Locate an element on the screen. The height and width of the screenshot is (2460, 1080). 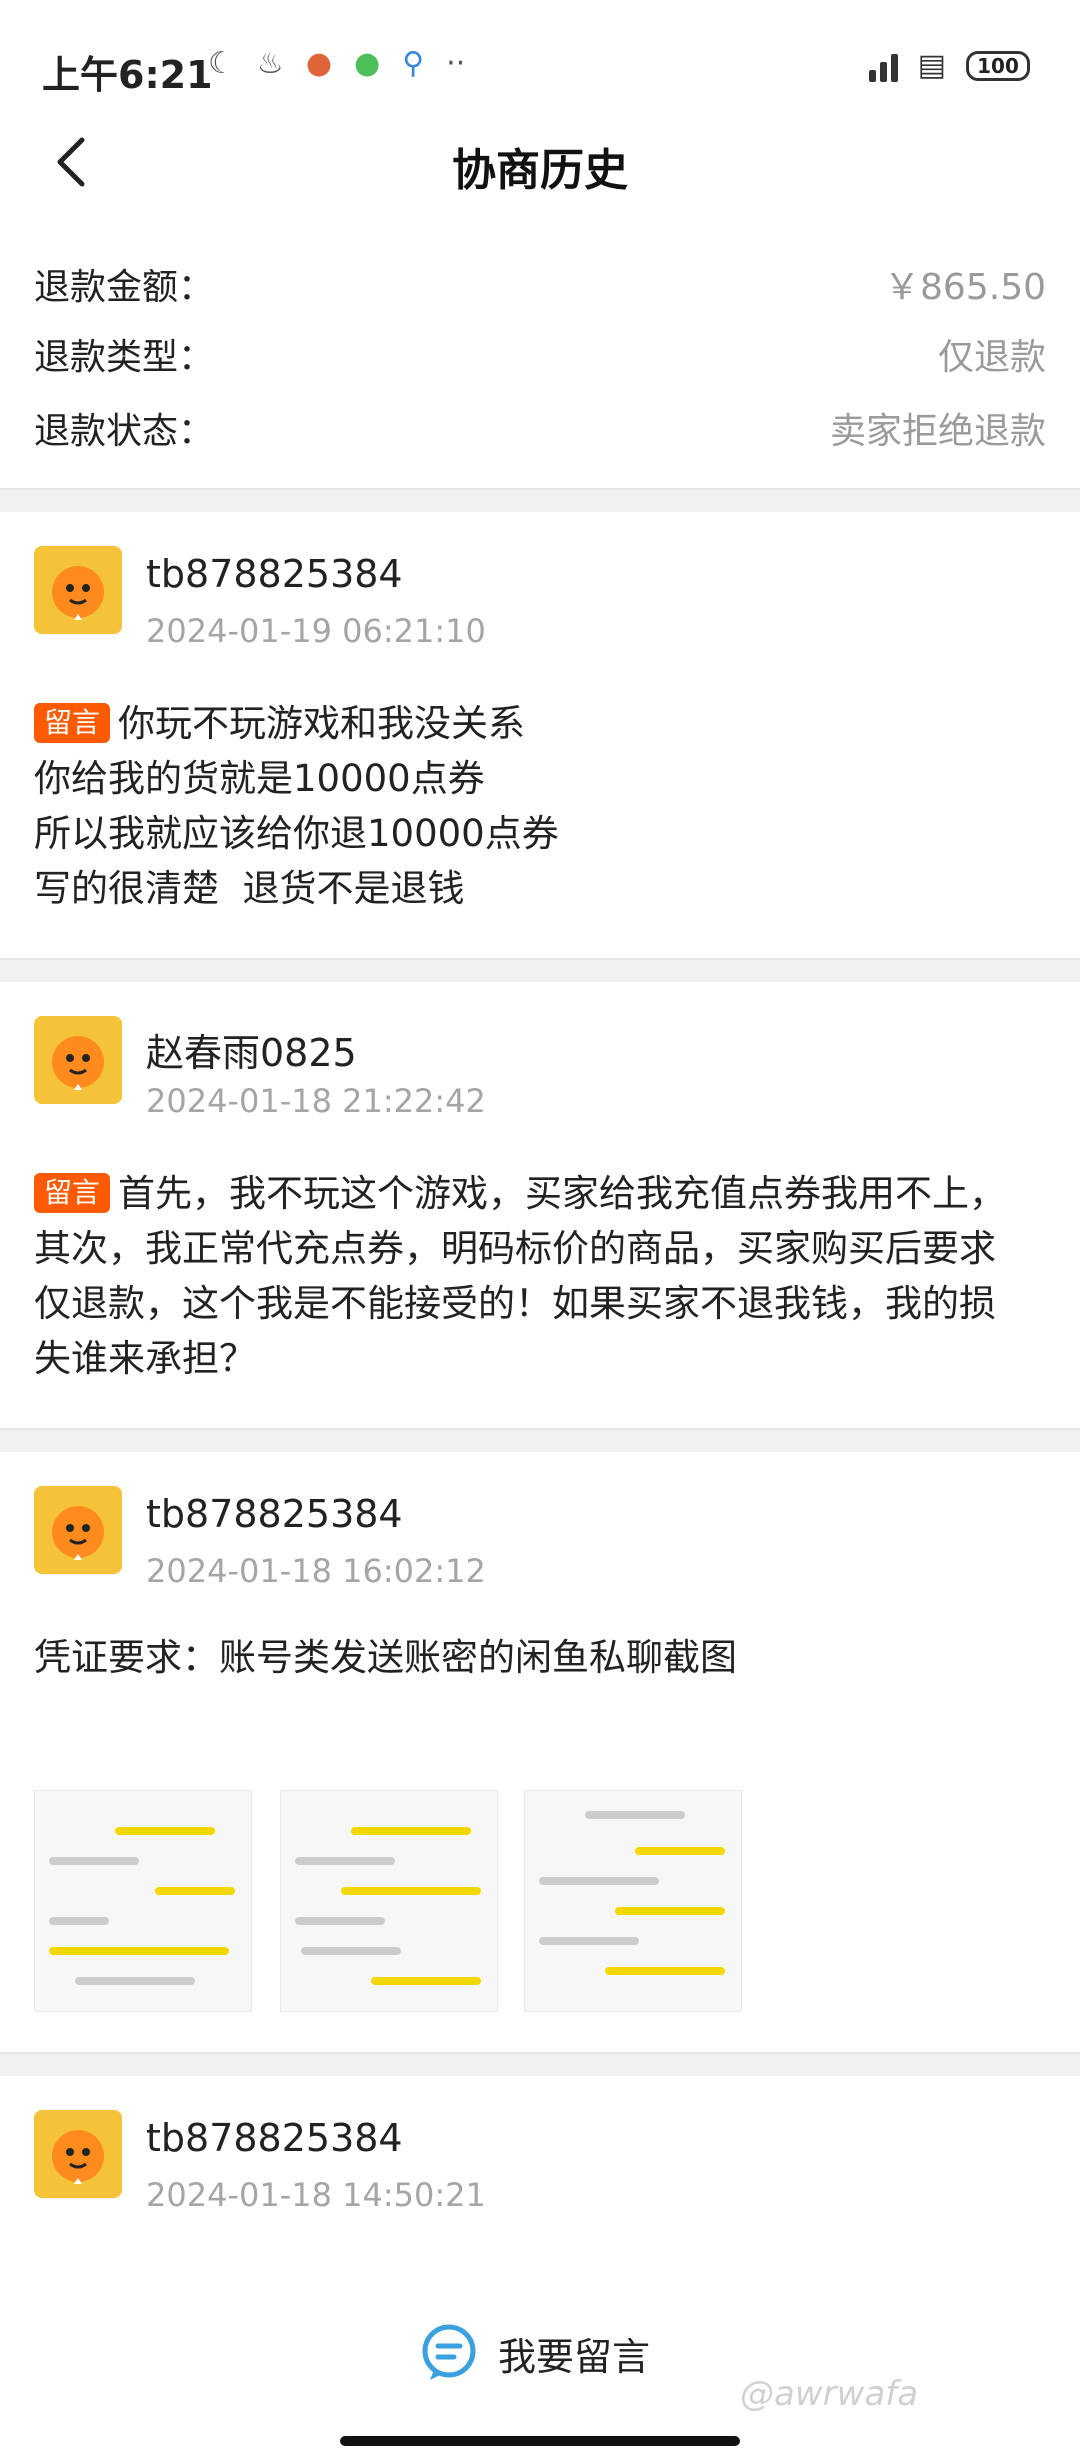
signal-icon is located at coordinates (883, 66).